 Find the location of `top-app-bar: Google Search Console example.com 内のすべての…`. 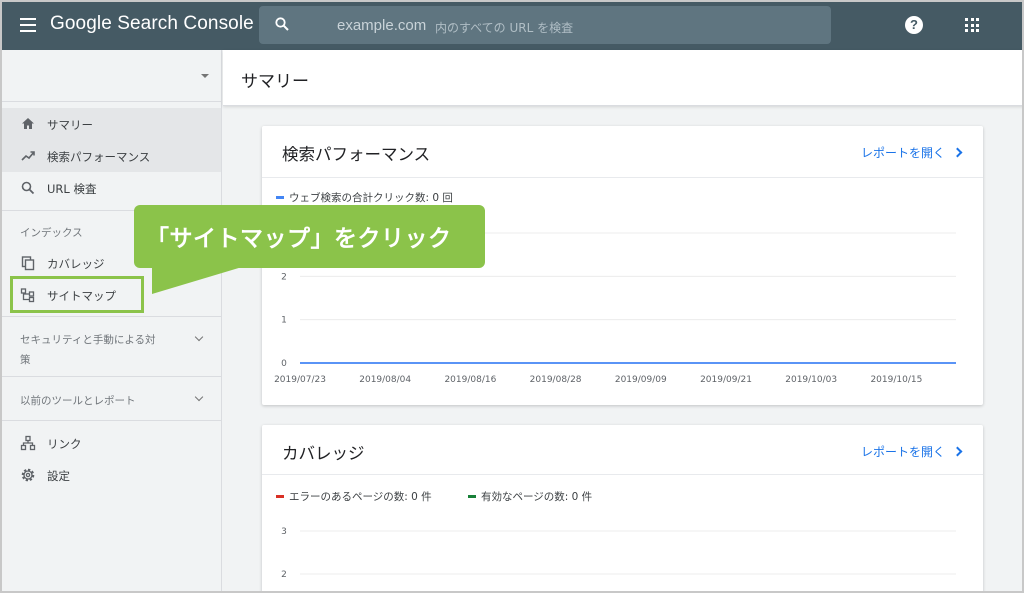

top-app-bar: Google Search Console example.com 内のすべての… is located at coordinates (512, 26).